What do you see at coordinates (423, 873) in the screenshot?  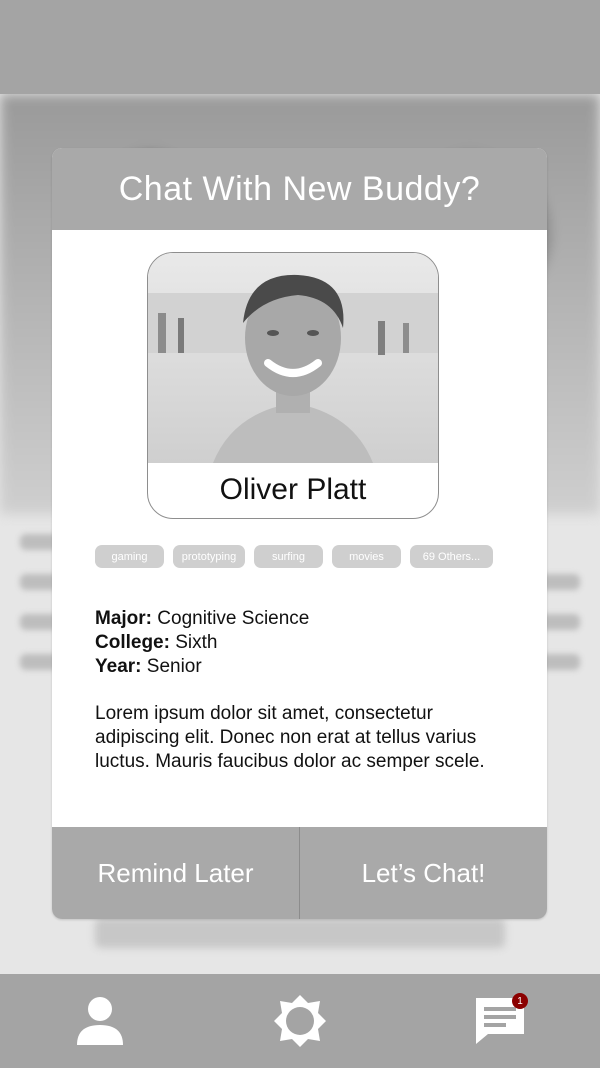 I see `lets-chat-button: Let’s Chat!` at bounding box center [423, 873].